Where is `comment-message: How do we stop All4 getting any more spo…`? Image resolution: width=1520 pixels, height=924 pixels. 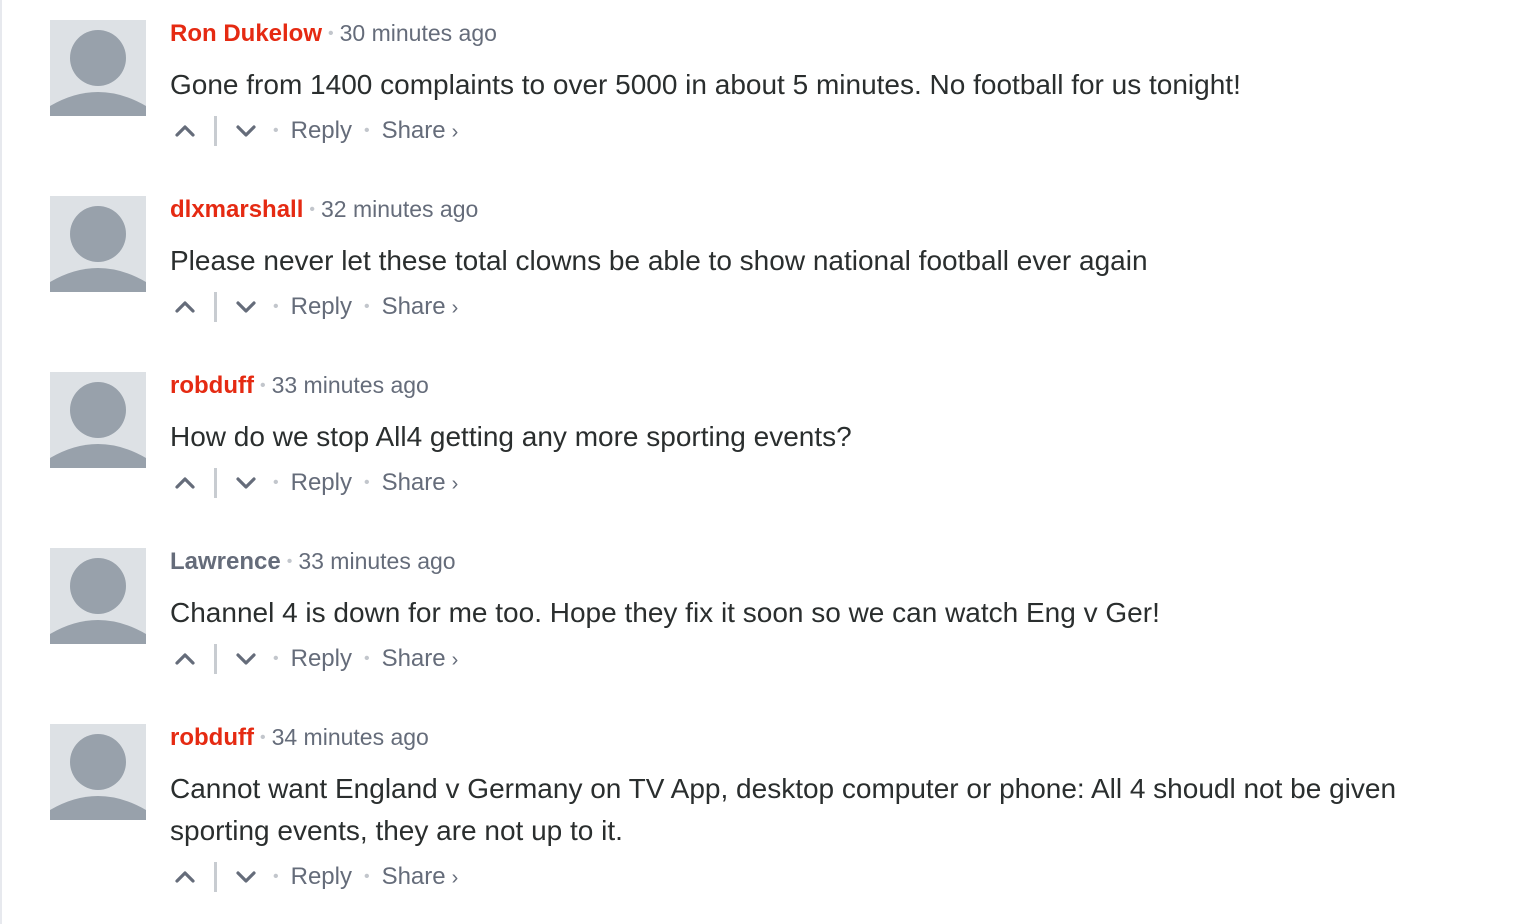 comment-message: How do we stop All4 getting any more spo… is located at coordinates (511, 436).